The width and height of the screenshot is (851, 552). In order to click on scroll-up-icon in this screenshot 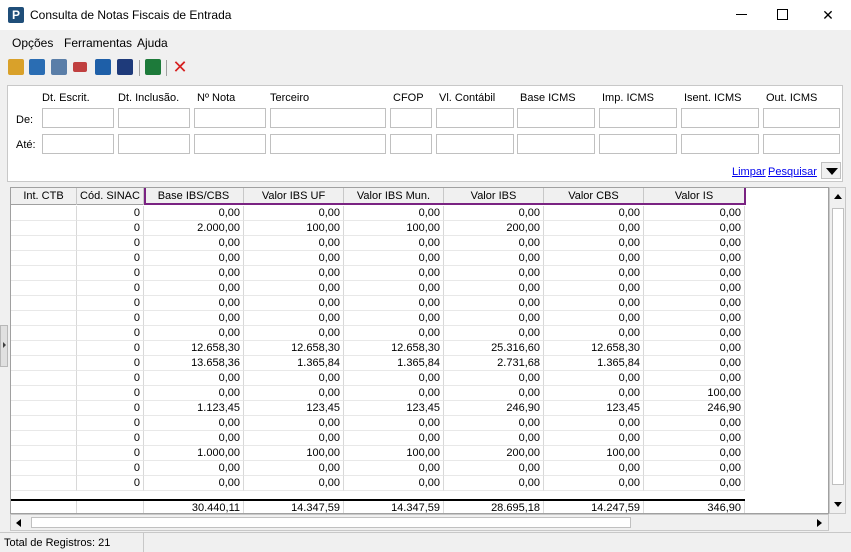, I will do `click(837, 196)`.